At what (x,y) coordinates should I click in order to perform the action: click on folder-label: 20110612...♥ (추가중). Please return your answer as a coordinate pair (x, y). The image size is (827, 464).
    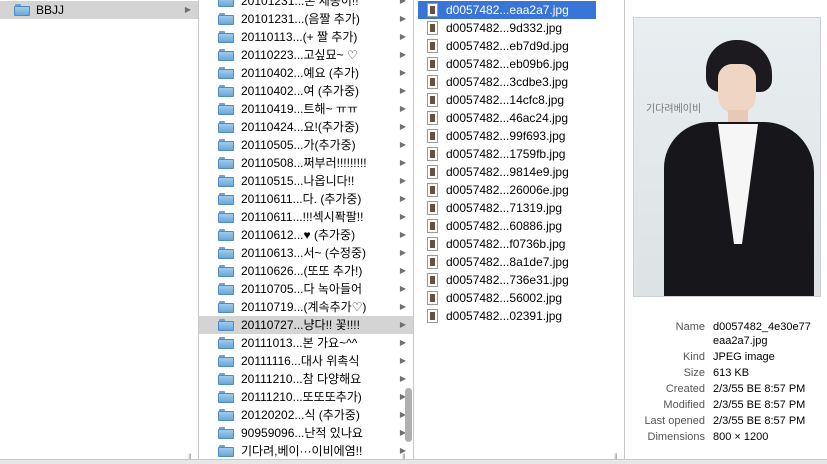
    Looking at the image, I should click on (298, 235).